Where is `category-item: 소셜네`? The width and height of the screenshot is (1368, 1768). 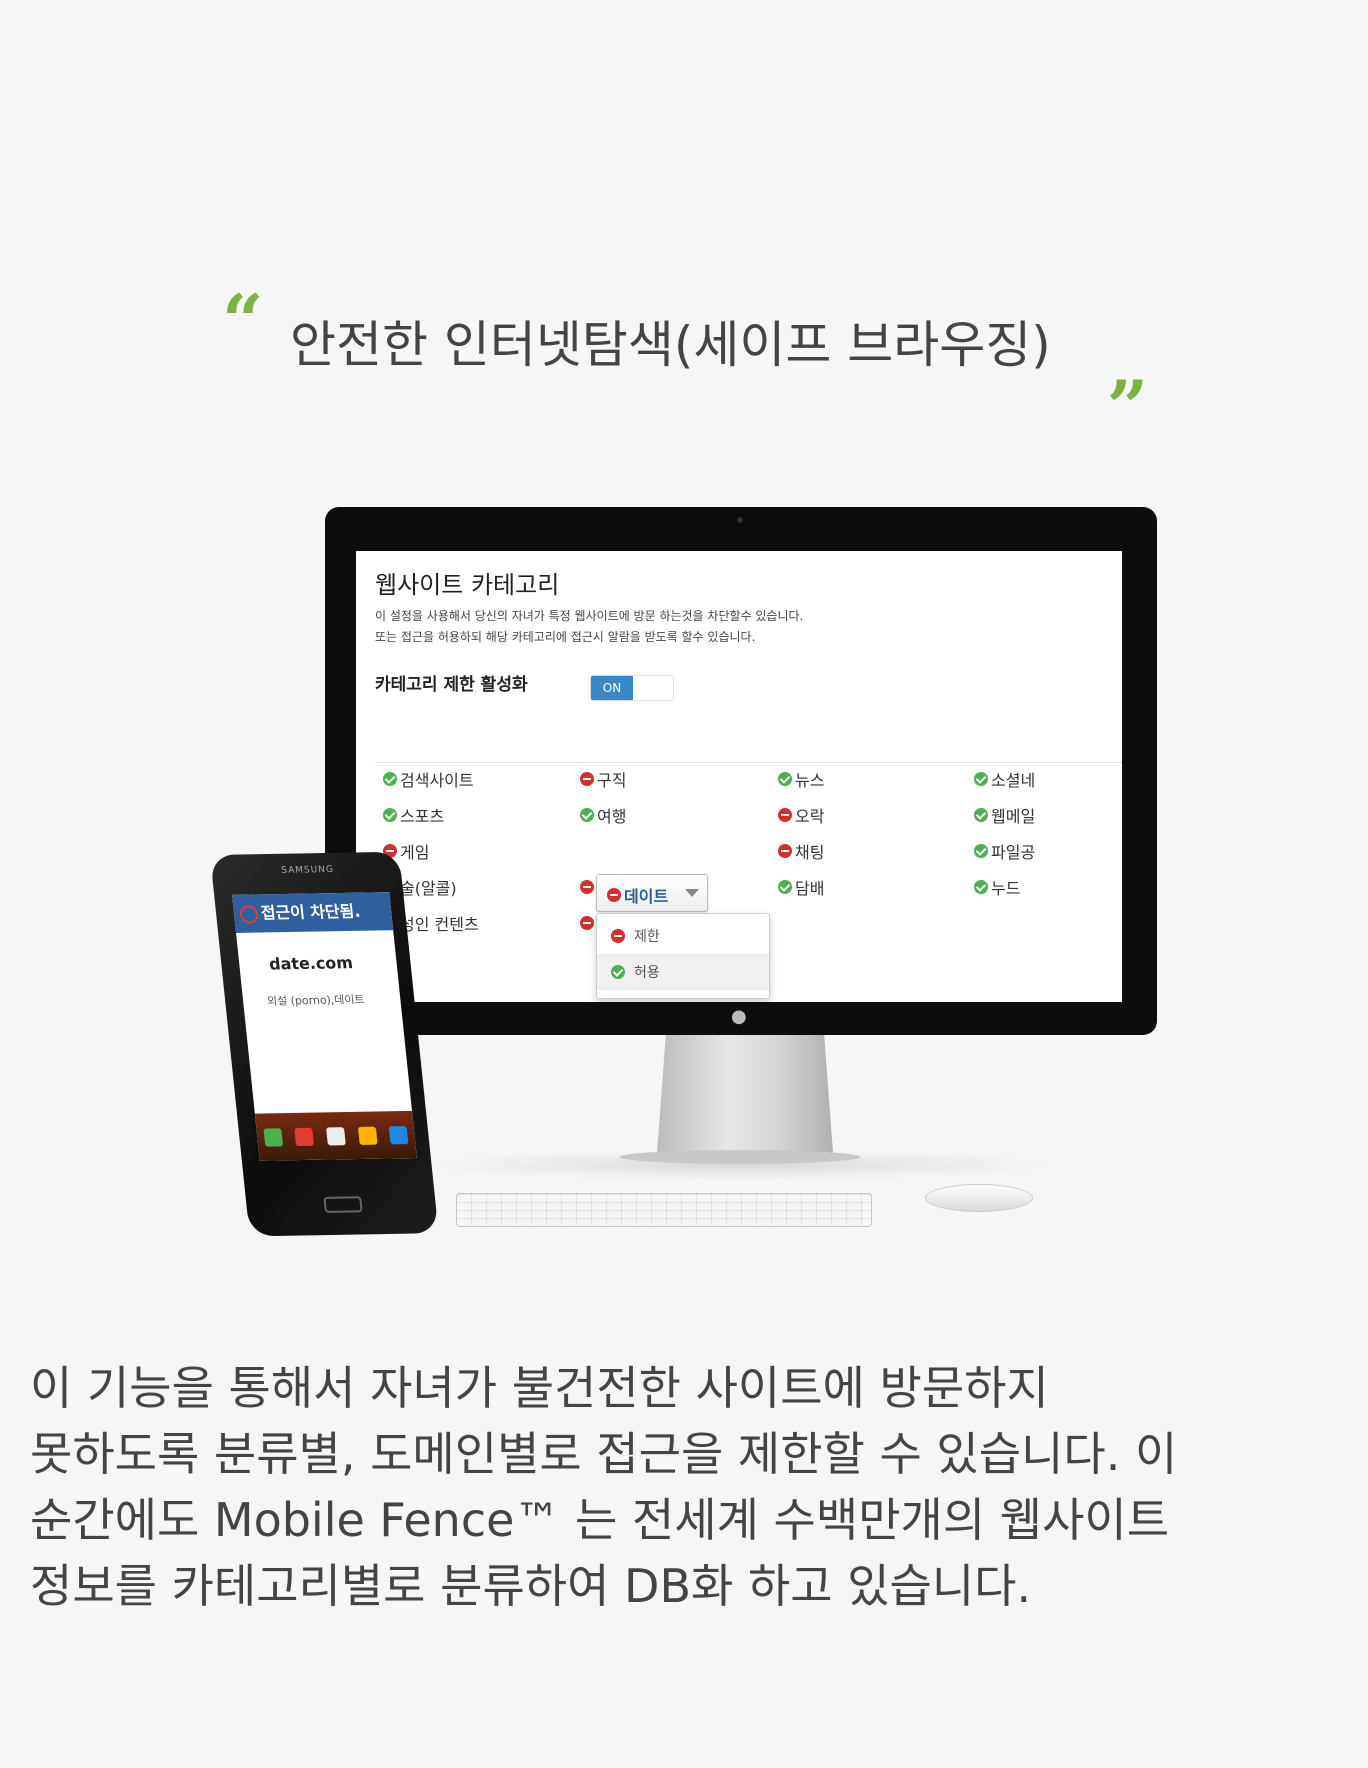 category-item: 소셜네 is located at coordinates (1004, 779).